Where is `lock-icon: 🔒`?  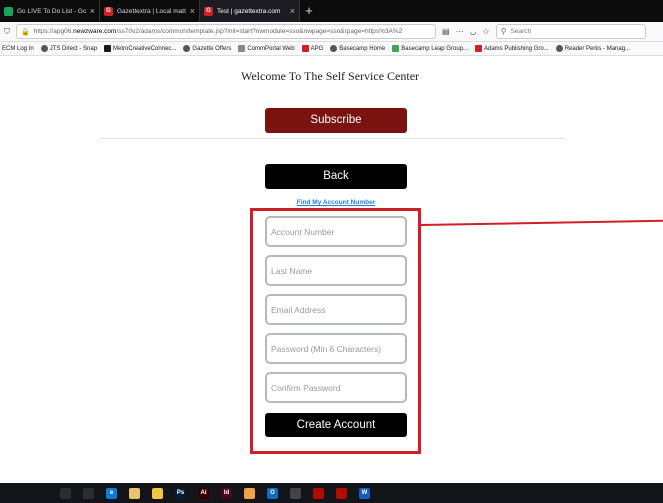
lock-icon: 🔒 is located at coordinates (25, 32).